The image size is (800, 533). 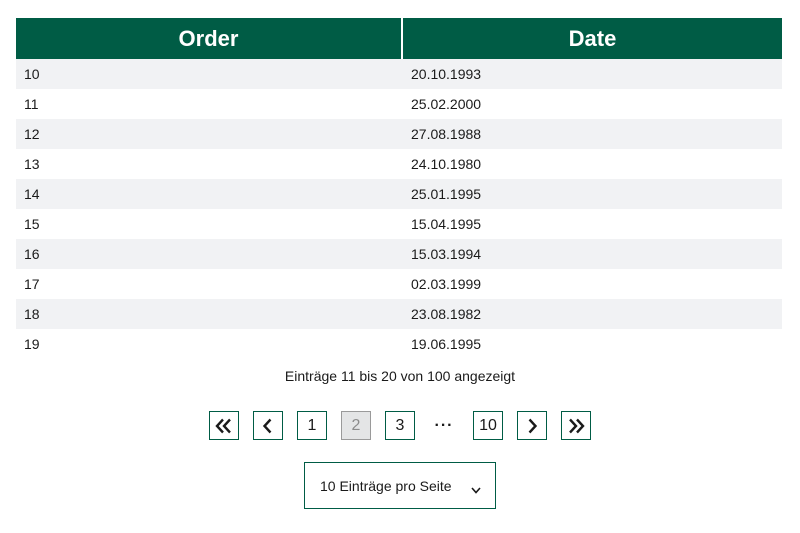 I want to click on cell-date: 20.10.1993, so click(x=592, y=74).